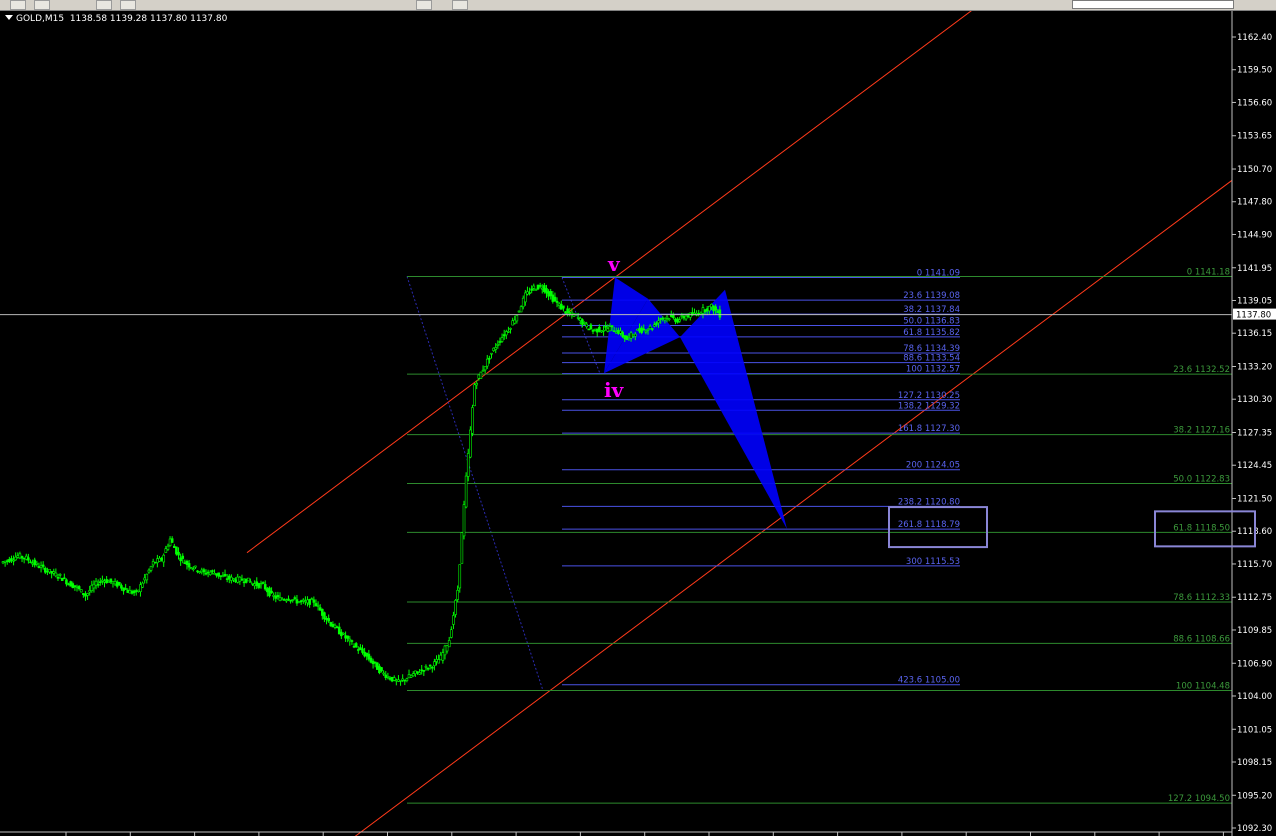 The image size is (1276, 836). I want to click on toolbar-combo, so click(1153, 4).